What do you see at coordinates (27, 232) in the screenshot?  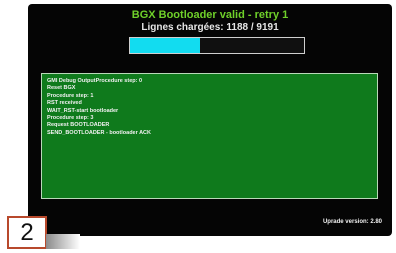 I see `step-number-badge: 2` at bounding box center [27, 232].